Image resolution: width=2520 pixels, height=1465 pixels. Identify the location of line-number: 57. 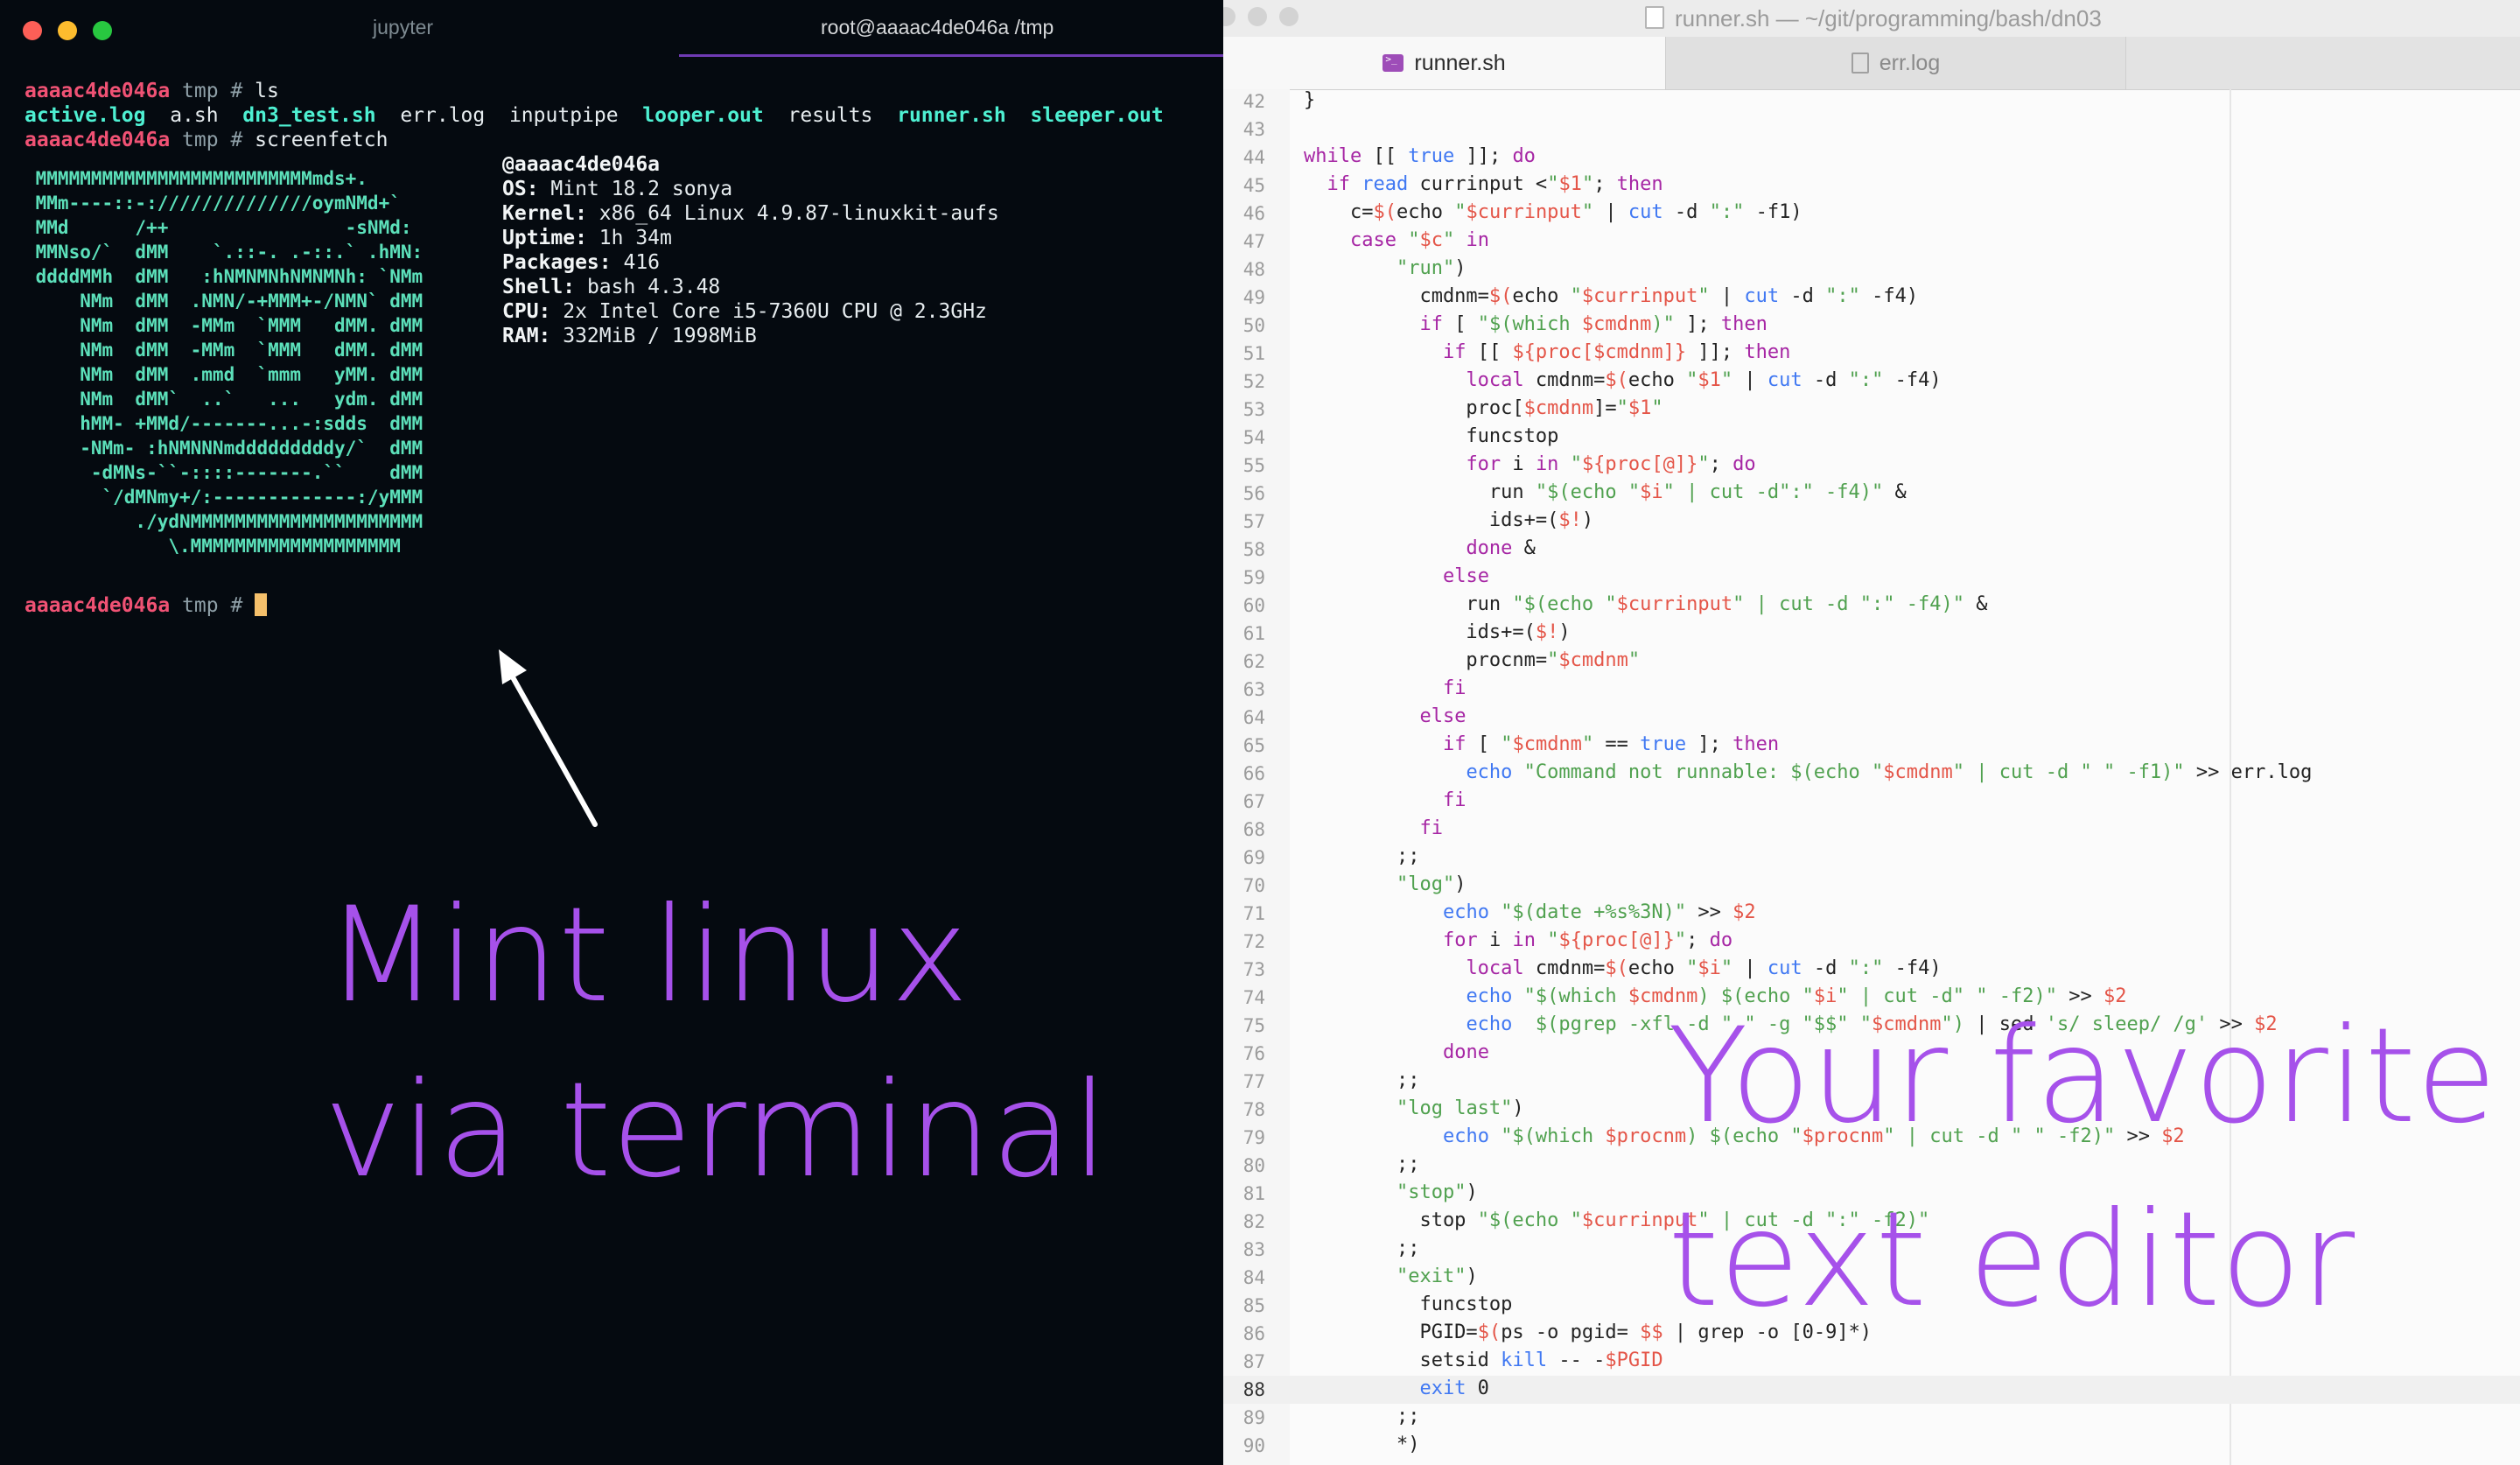
(1253, 521).